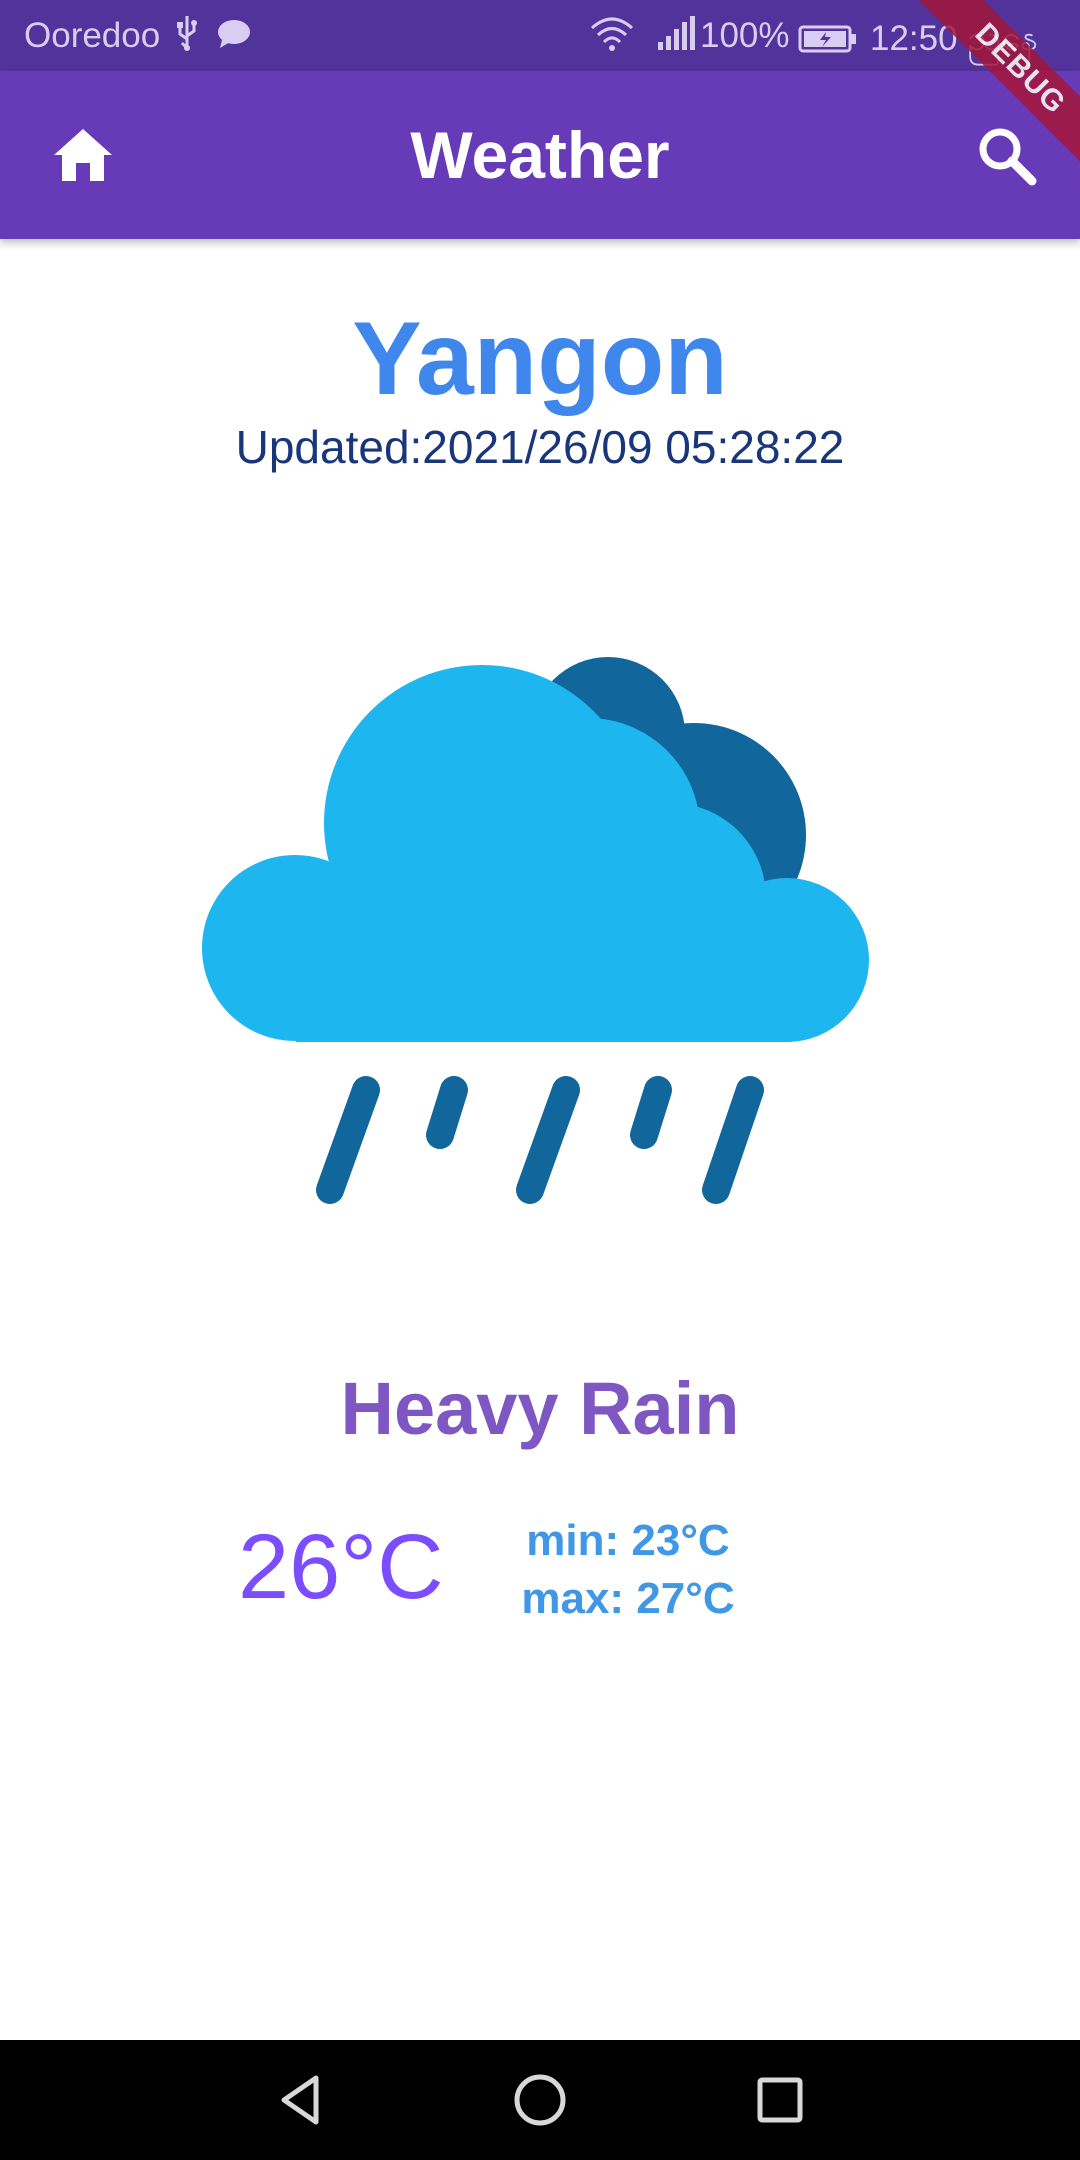 The width and height of the screenshot is (1080, 2160). Describe the element at coordinates (540, 1408) in the screenshot. I see `weather-condition: Heavy Rain` at that location.